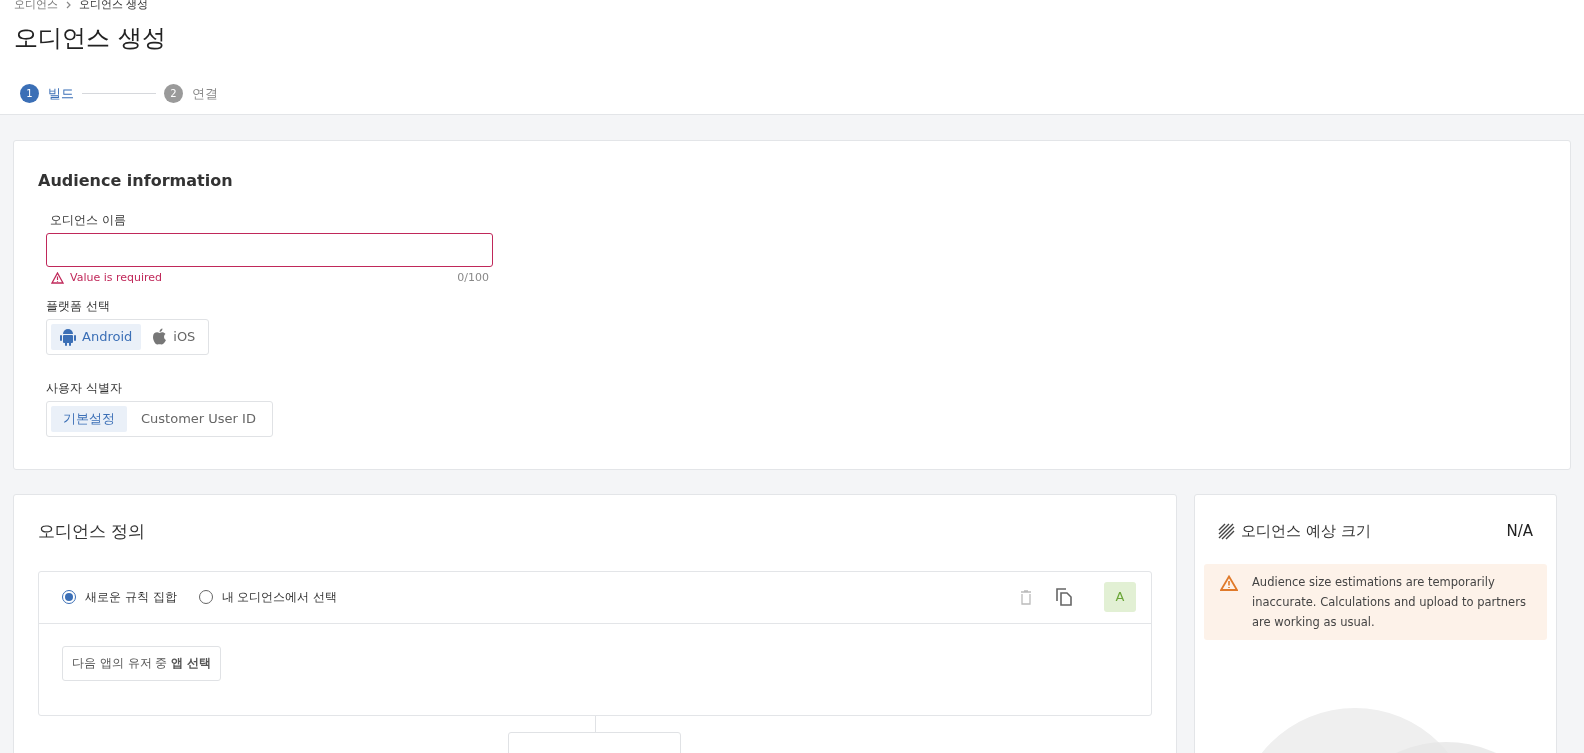 Image resolution: width=1584 pixels, height=753 pixels. Describe the element at coordinates (84, 388) in the screenshot. I see `field-label: 사용자 식별자` at that location.